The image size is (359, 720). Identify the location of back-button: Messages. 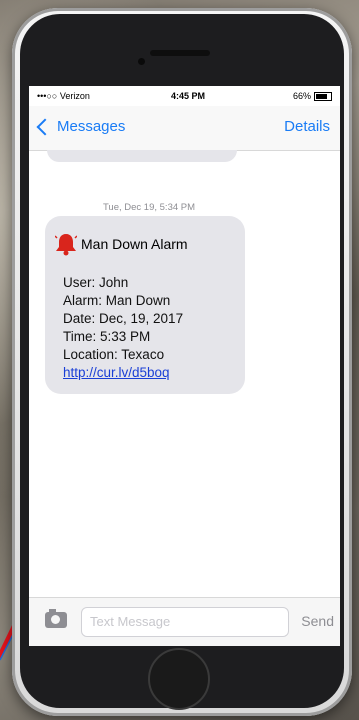
(81, 127).